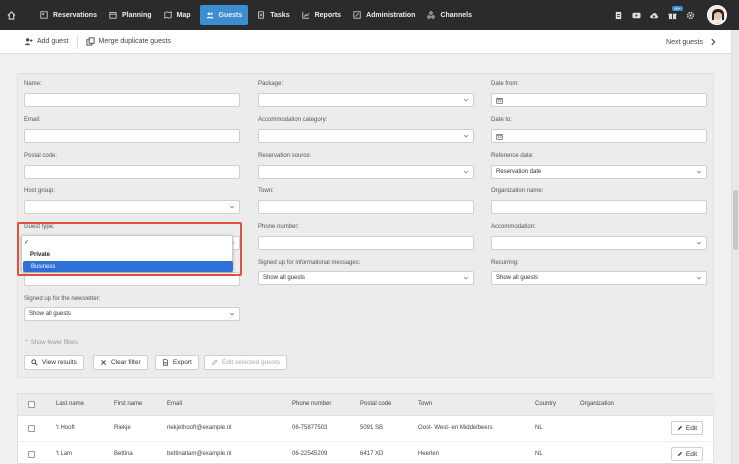  What do you see at coordinates (31, 404) in the screenshot?
I see `select-all-checkbox` at bounding box center [31, 404].